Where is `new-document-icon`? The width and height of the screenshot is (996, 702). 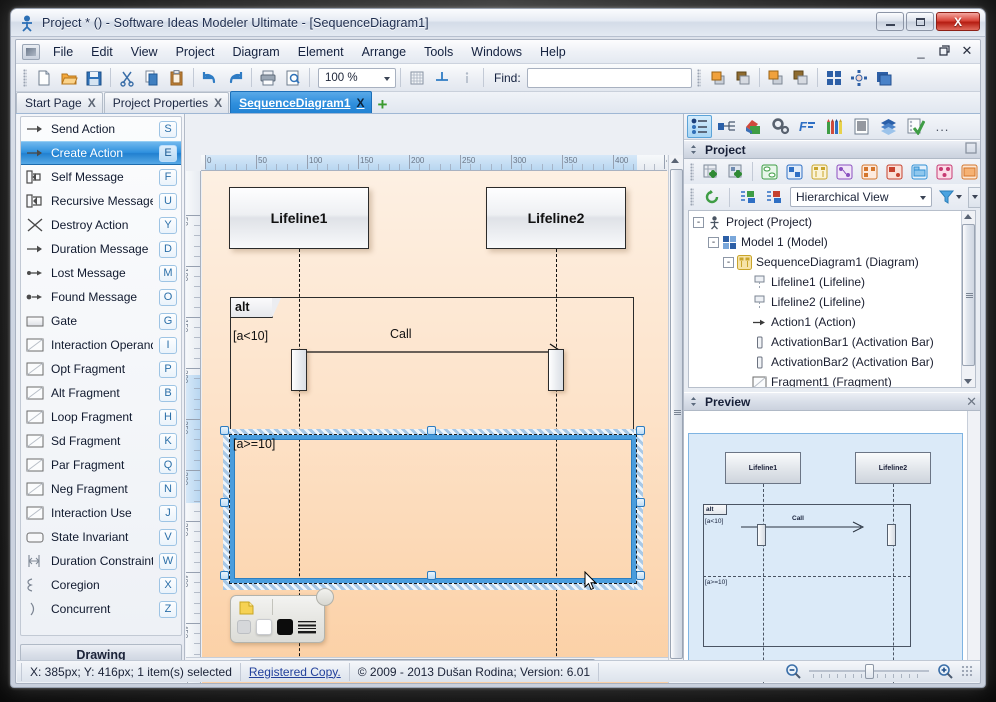
new-document-icon is located at coordinates (44, 77).